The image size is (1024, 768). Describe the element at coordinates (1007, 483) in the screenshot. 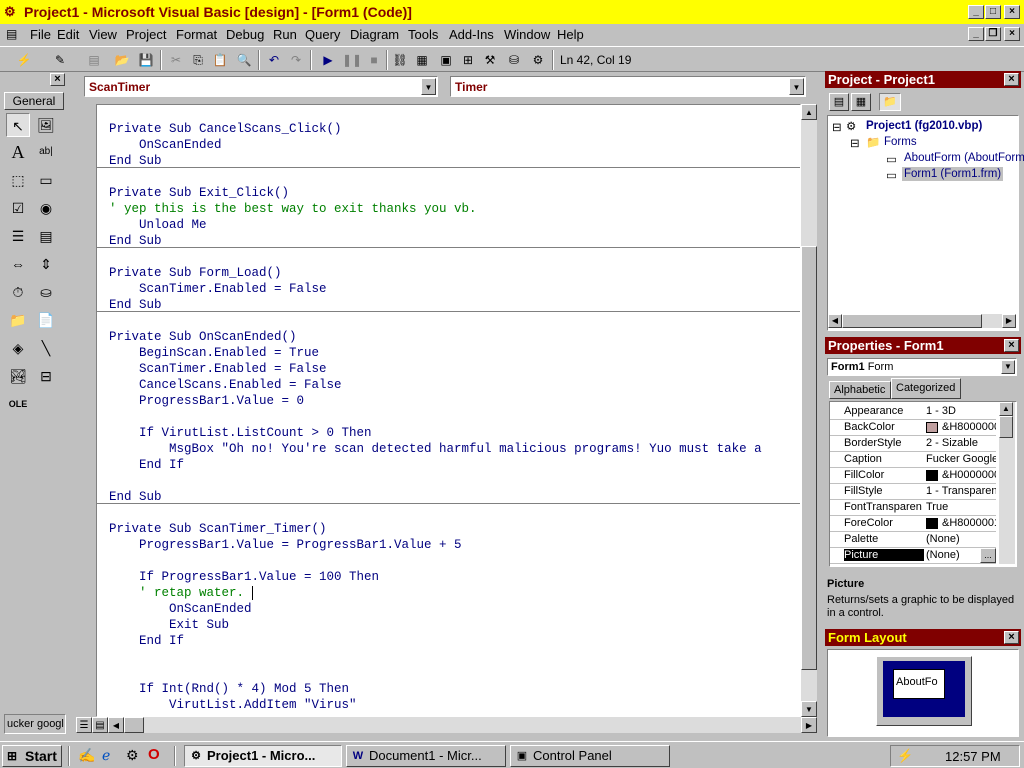

I see `properties-scrollbar: ▲` at that location.